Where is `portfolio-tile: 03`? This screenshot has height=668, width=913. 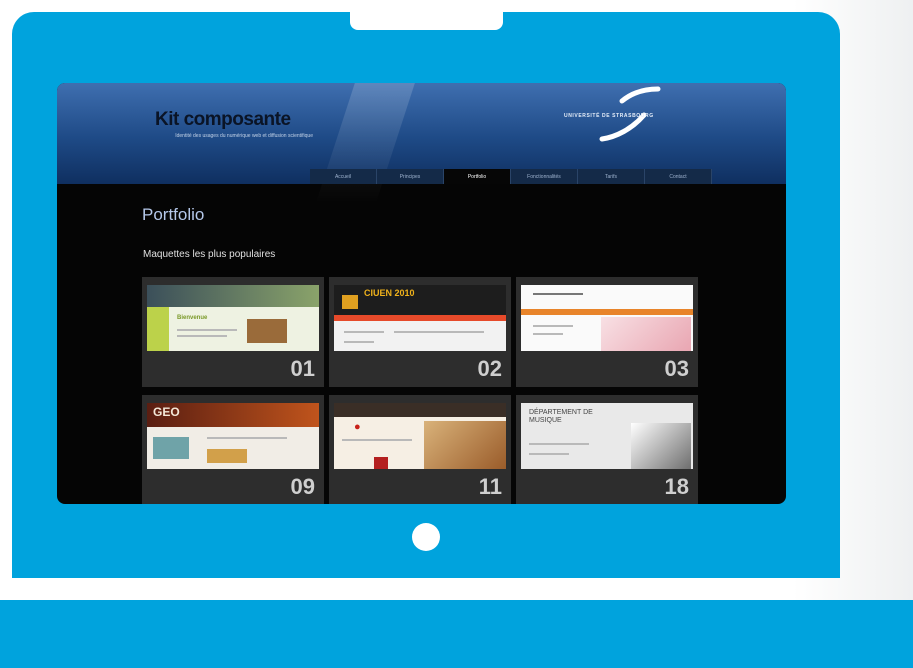 portfolio-tile: 03 is located at coordinates (607, 332).